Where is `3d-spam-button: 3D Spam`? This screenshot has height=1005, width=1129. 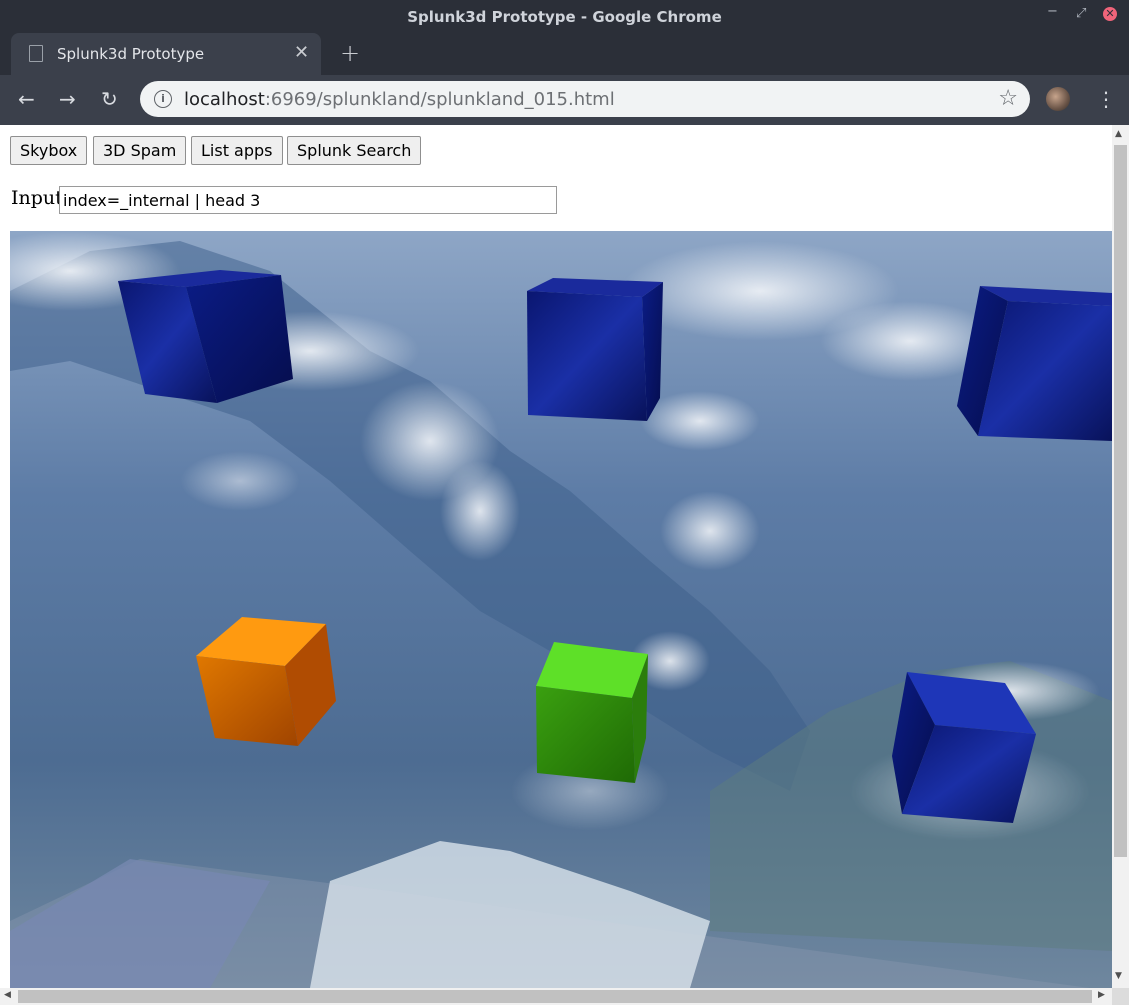
3d-spam-button: 3D Spam is located at coordinates (140, 150).